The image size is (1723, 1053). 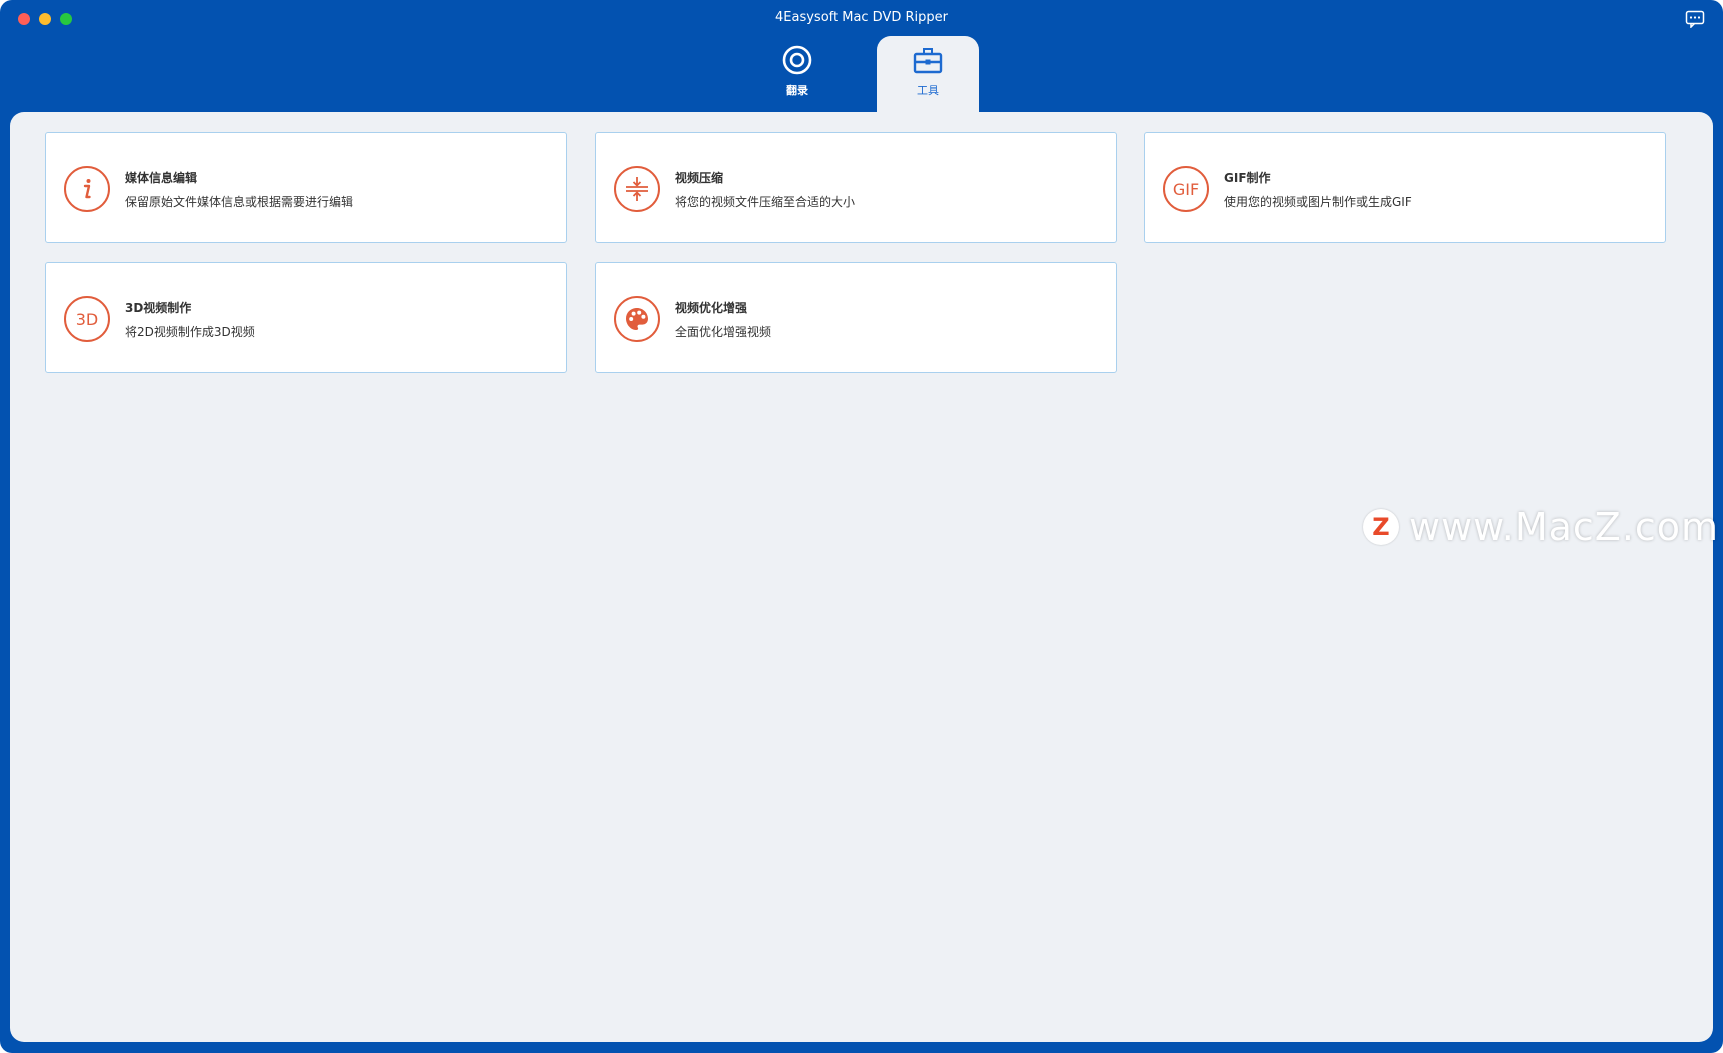 I want to click on tool-description: 将您的视频文件压缩至合适的大小, so click(x=765, y=202).